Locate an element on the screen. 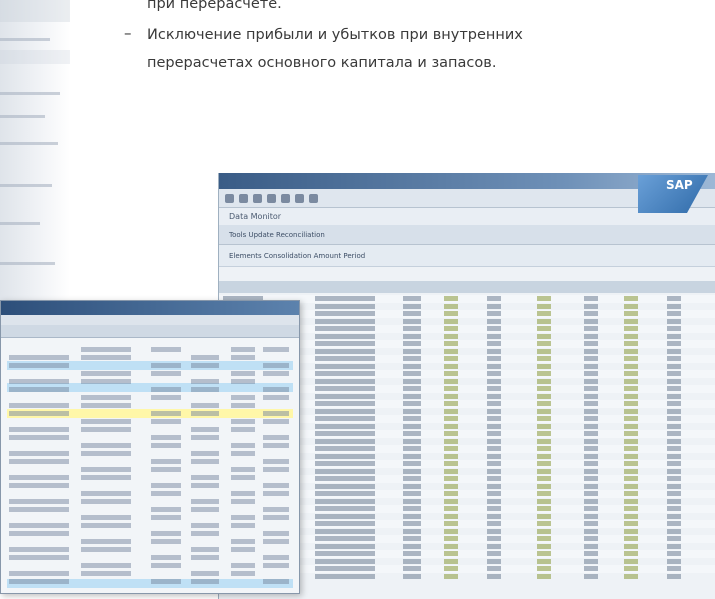 The width and height of the screenshot is (715, 599). sidebar-band is located at coordinates (35, 57).